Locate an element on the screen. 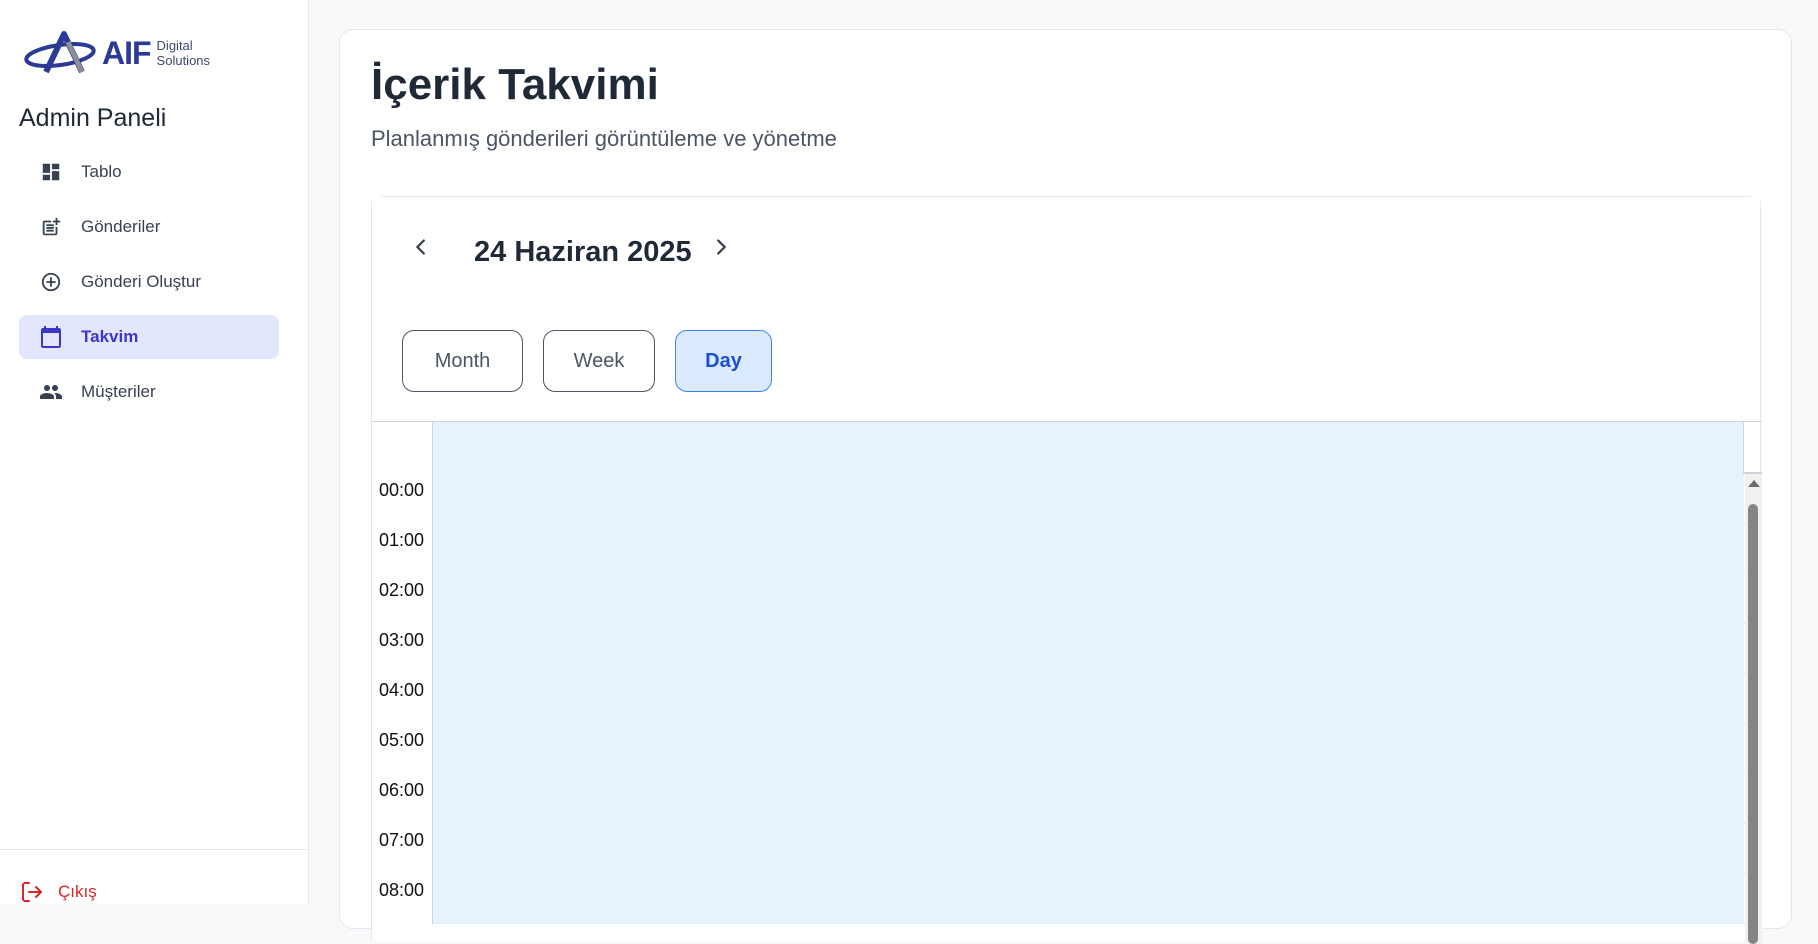 This screenshot has height=944, width=1818. hour-row: 00:00 is located at coordinates (1067, 499).